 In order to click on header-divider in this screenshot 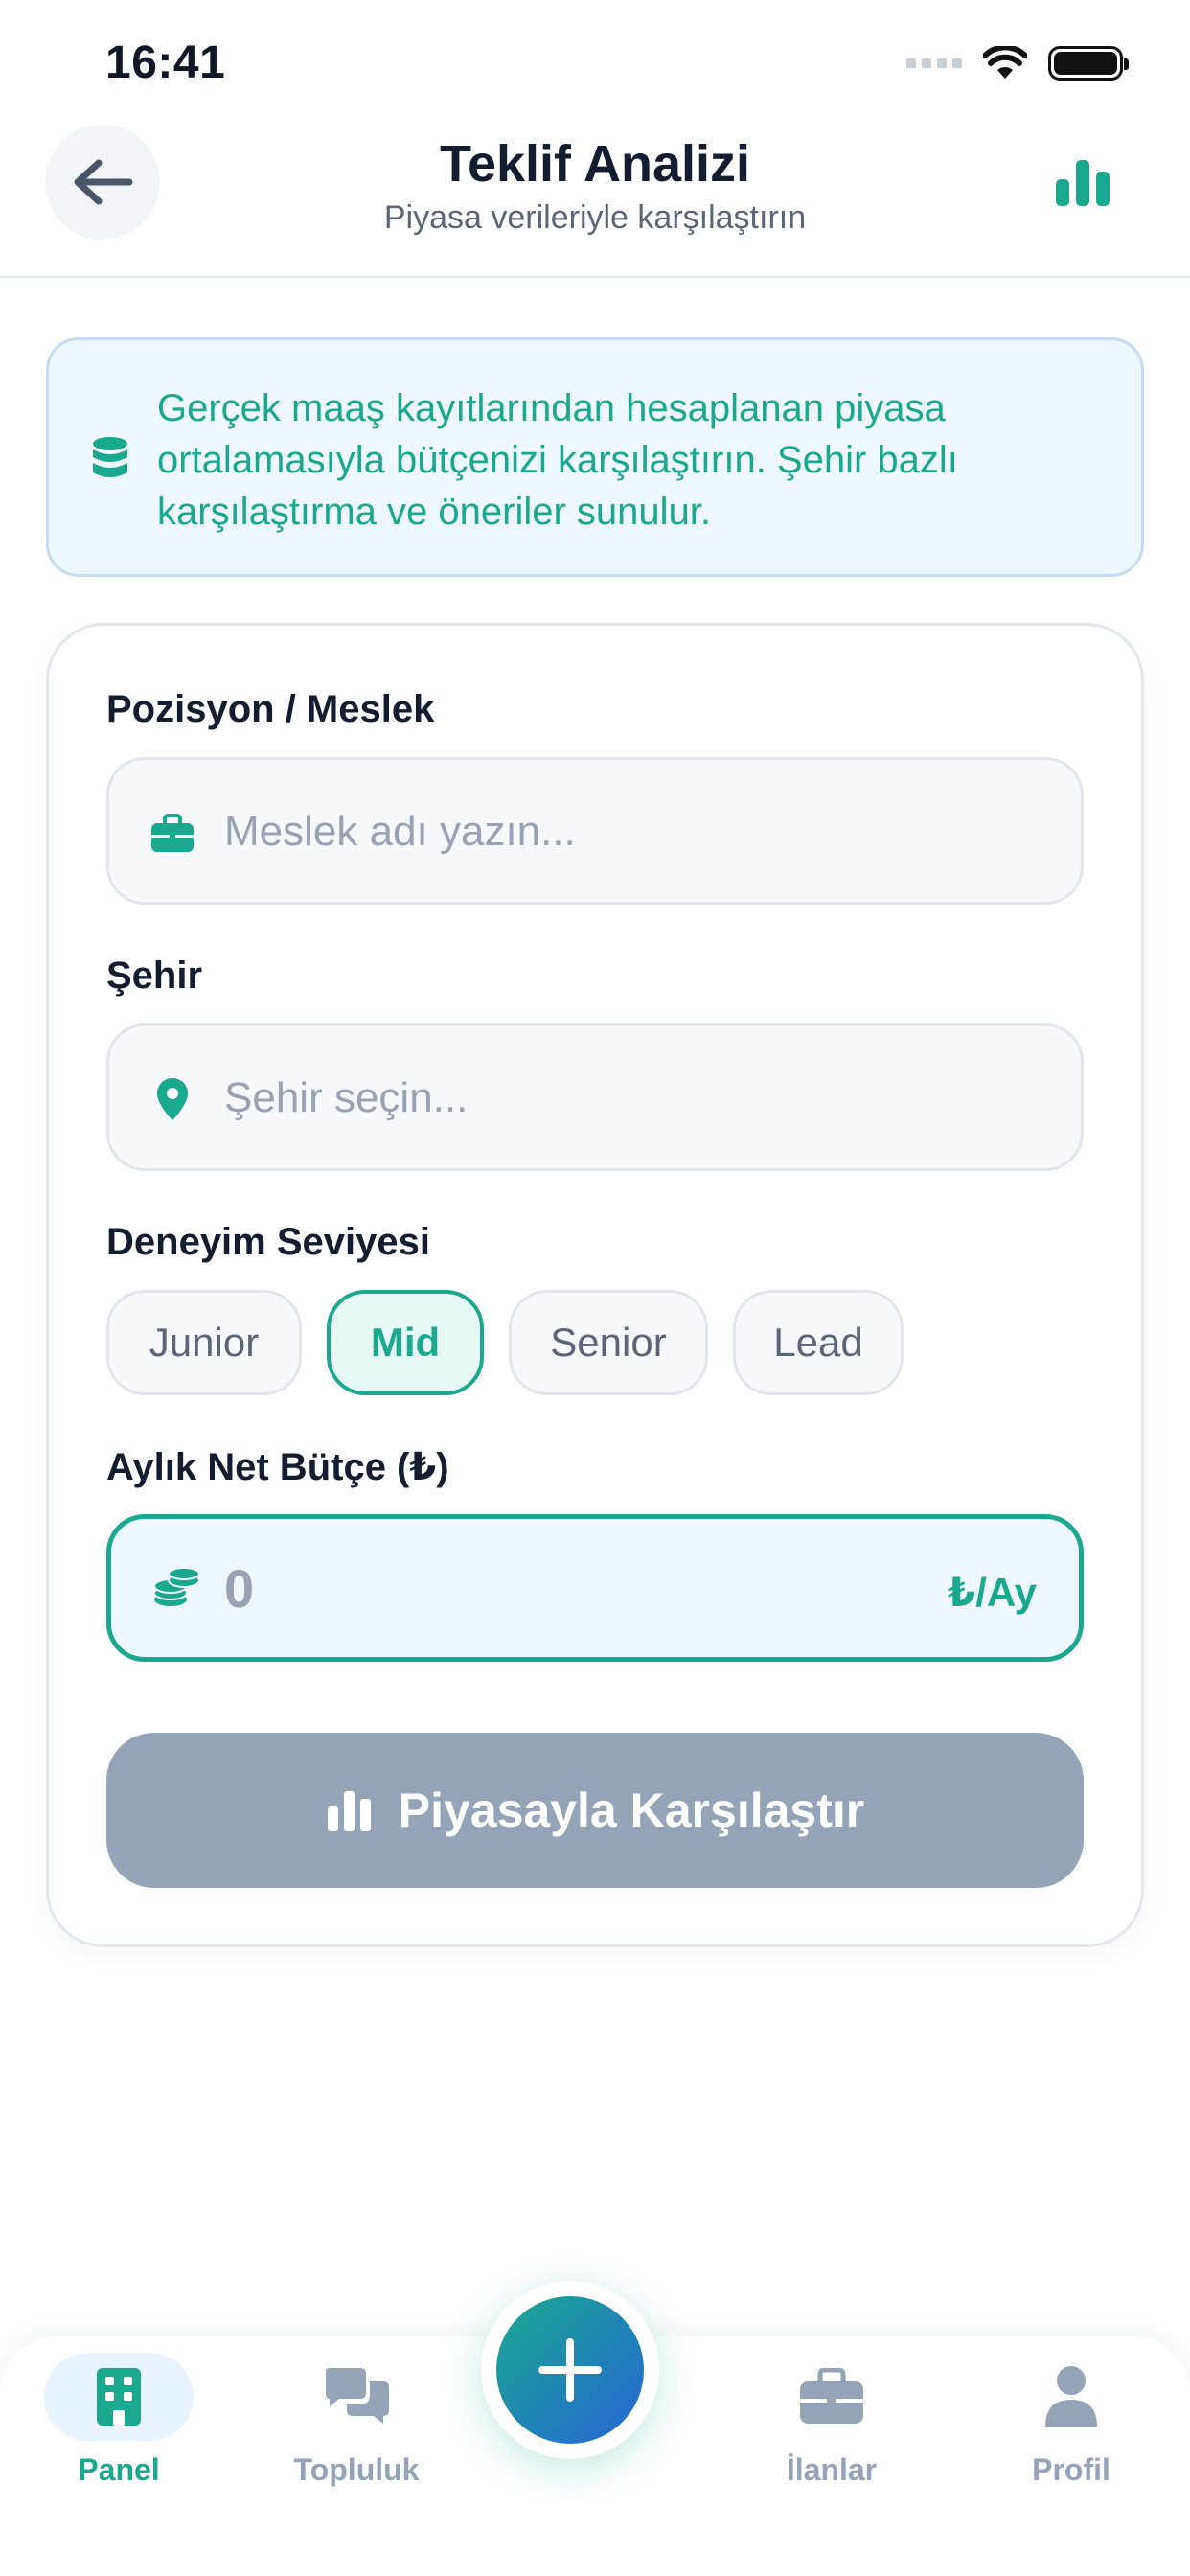, I will do `click(595, 277)`.